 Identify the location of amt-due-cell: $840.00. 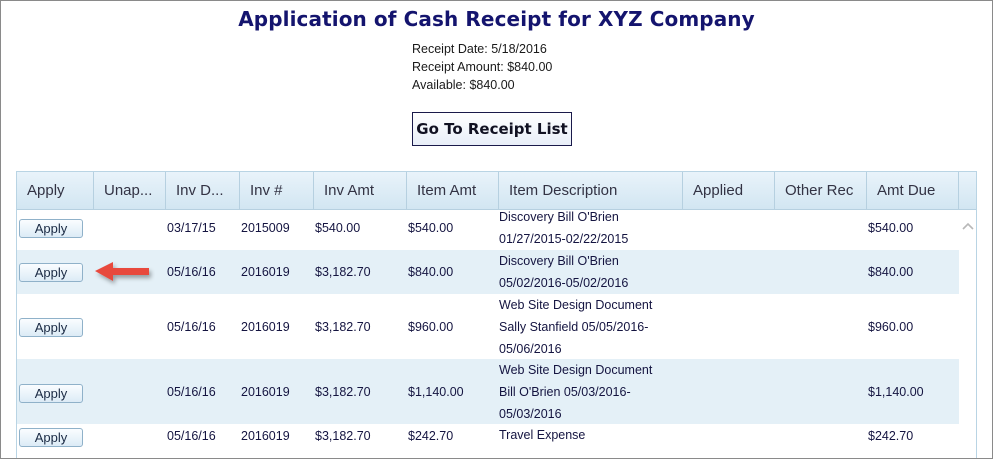
(891, 272).